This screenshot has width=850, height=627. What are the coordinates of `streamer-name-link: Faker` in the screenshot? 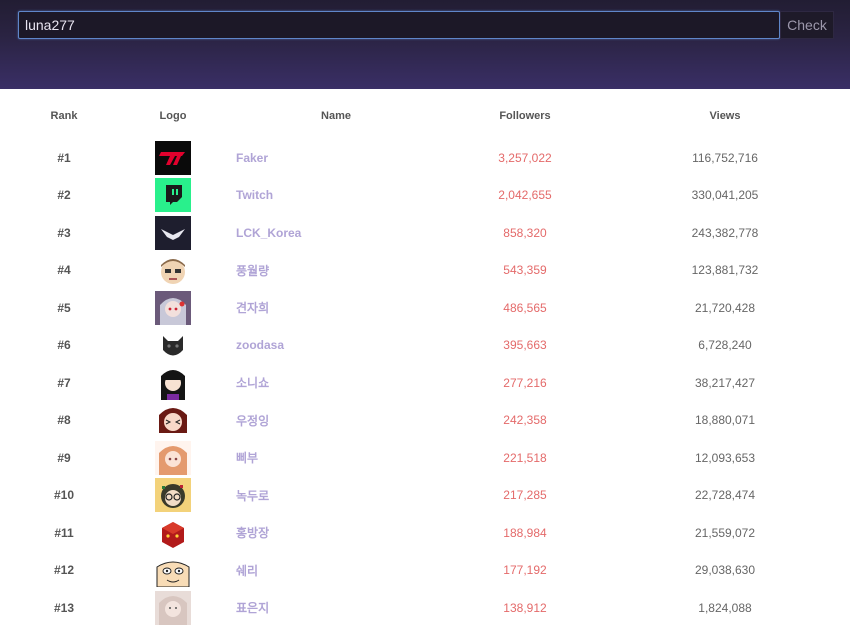 It's located at (336, 158).